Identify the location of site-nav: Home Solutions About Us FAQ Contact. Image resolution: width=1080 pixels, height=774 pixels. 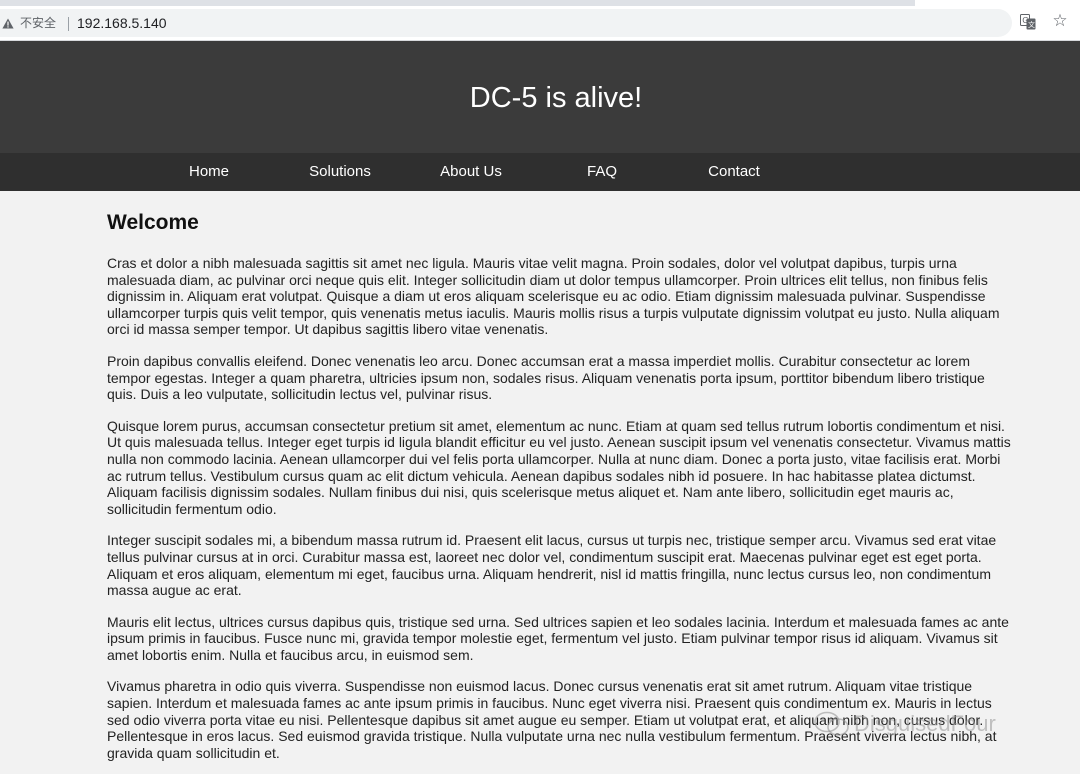
(540, 172).